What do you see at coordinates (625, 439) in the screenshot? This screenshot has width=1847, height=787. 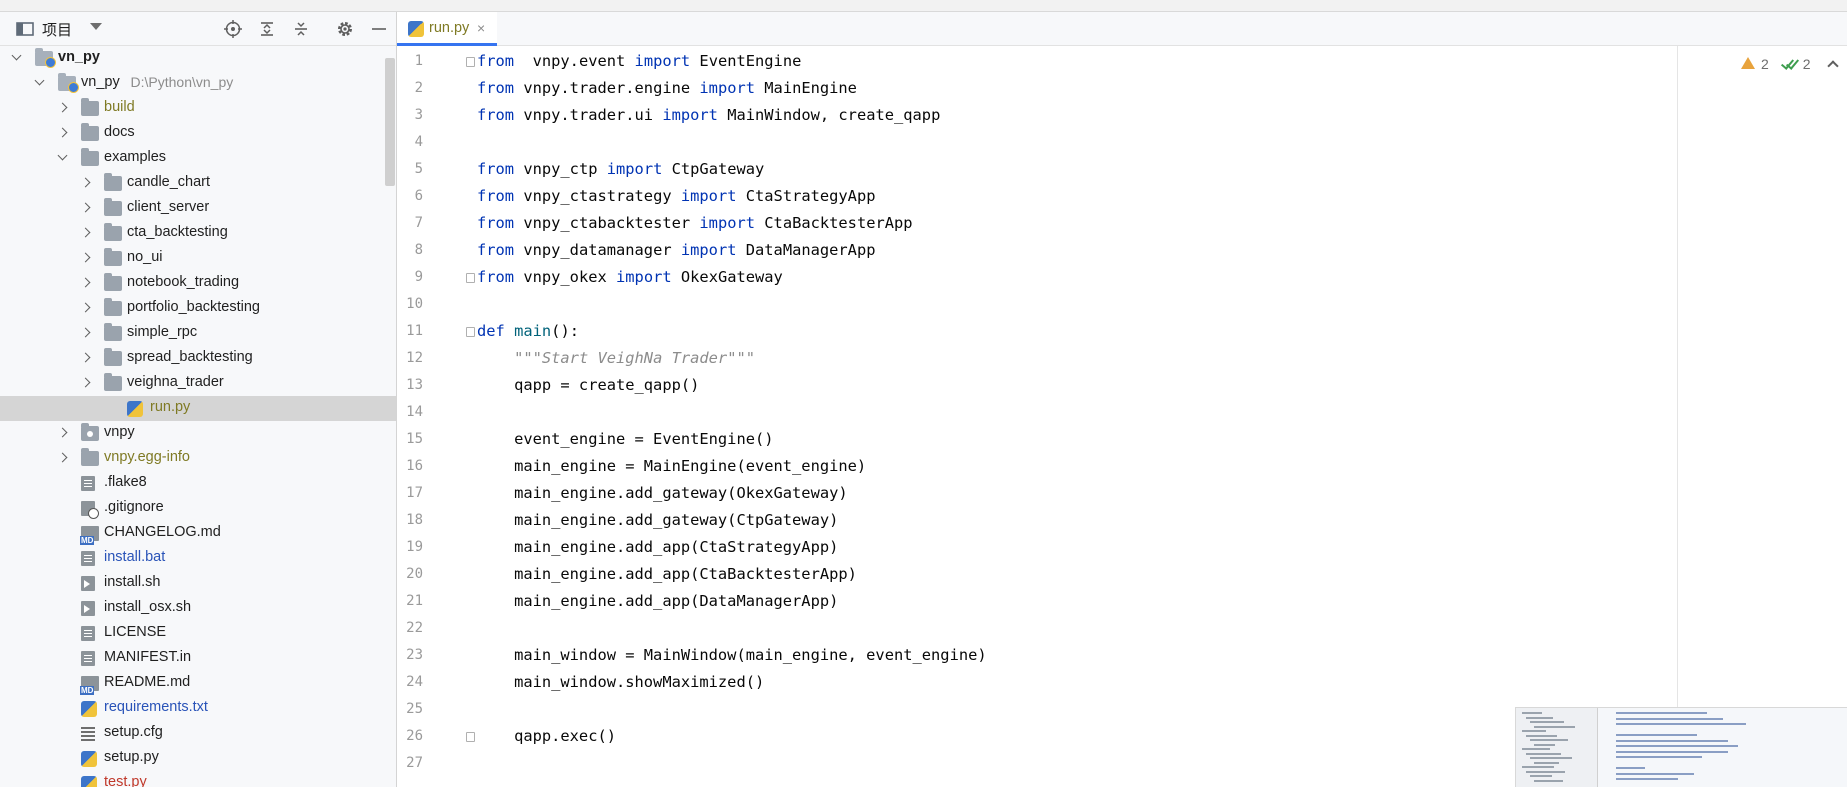 I see `code-line: event_engine = EventEngine()` at bounding box center [625, 439].